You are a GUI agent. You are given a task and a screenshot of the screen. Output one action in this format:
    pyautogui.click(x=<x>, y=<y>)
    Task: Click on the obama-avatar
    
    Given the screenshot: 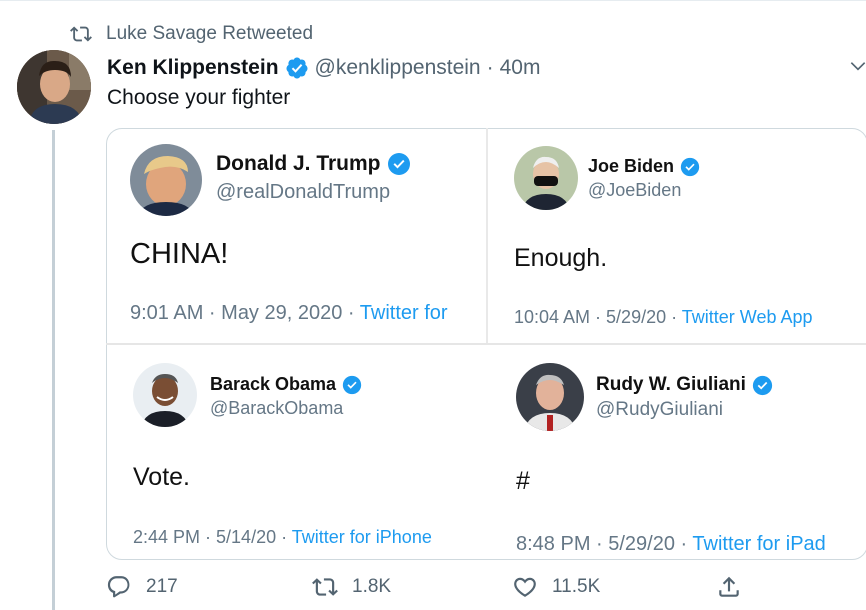 What is the action you would take?
    pyautogui.click(x=165, y=395)
    